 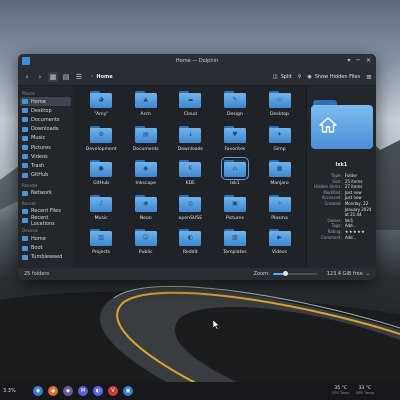 I want to click on folder-label: Desktop, so click(x=279, y=114).